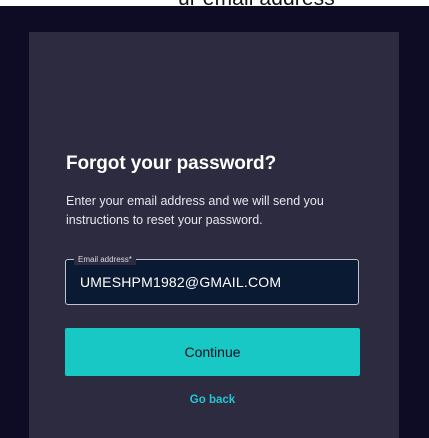 This screenshot has height=438, width=429. I want to click on go-back-link: Go back, so click(212, 400).